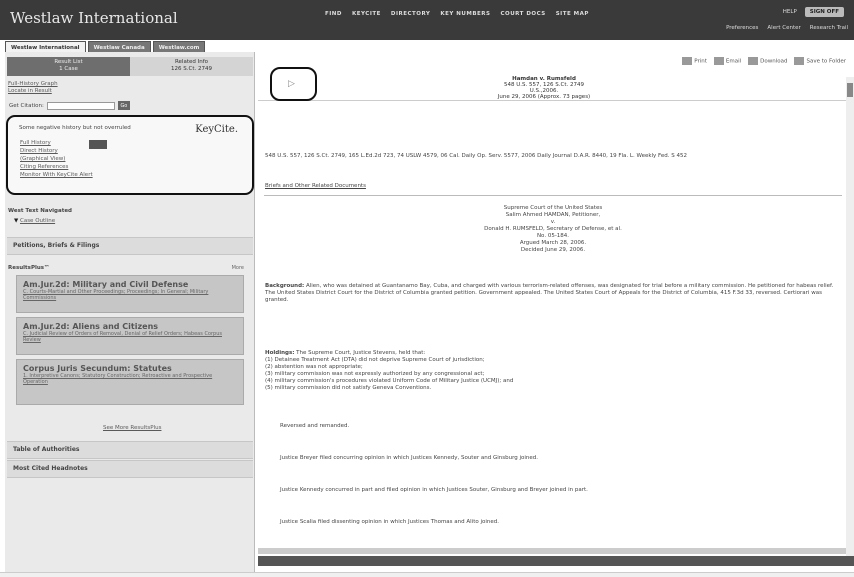  I want to click on case-outline-row: ▼ Case Outline, so click(34, 221).